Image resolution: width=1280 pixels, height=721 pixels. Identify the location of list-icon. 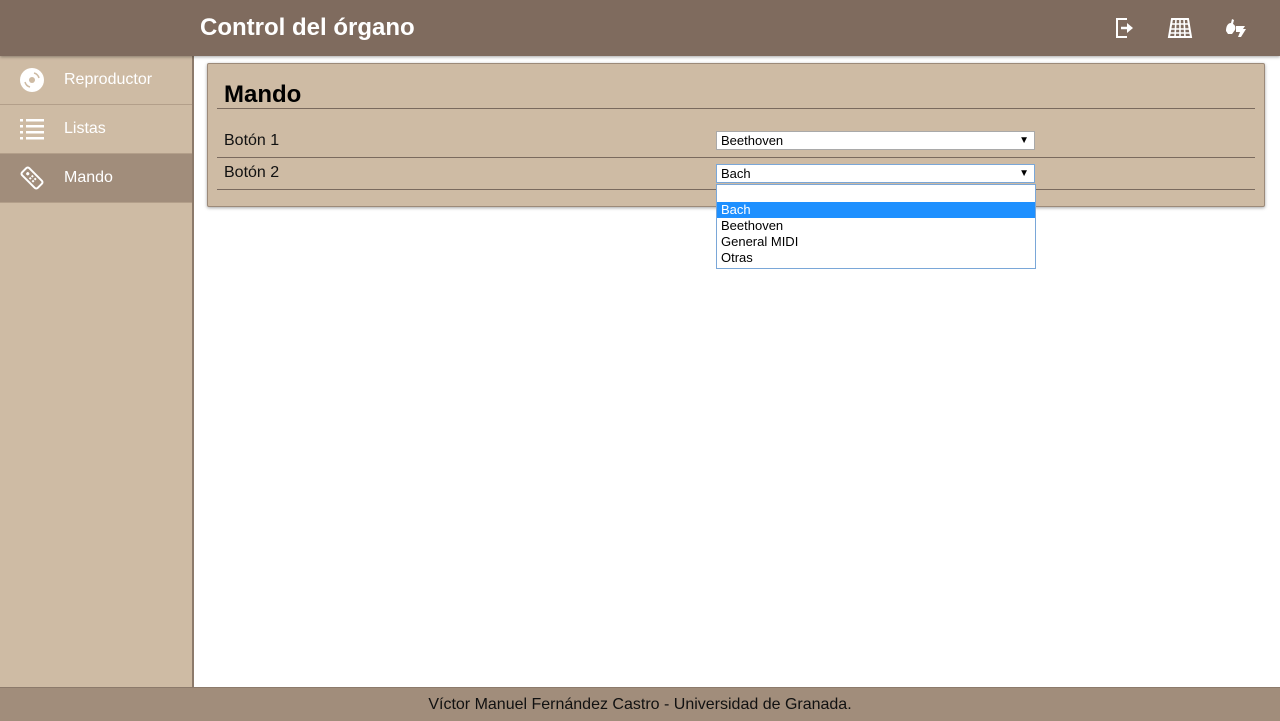
(32, 129).